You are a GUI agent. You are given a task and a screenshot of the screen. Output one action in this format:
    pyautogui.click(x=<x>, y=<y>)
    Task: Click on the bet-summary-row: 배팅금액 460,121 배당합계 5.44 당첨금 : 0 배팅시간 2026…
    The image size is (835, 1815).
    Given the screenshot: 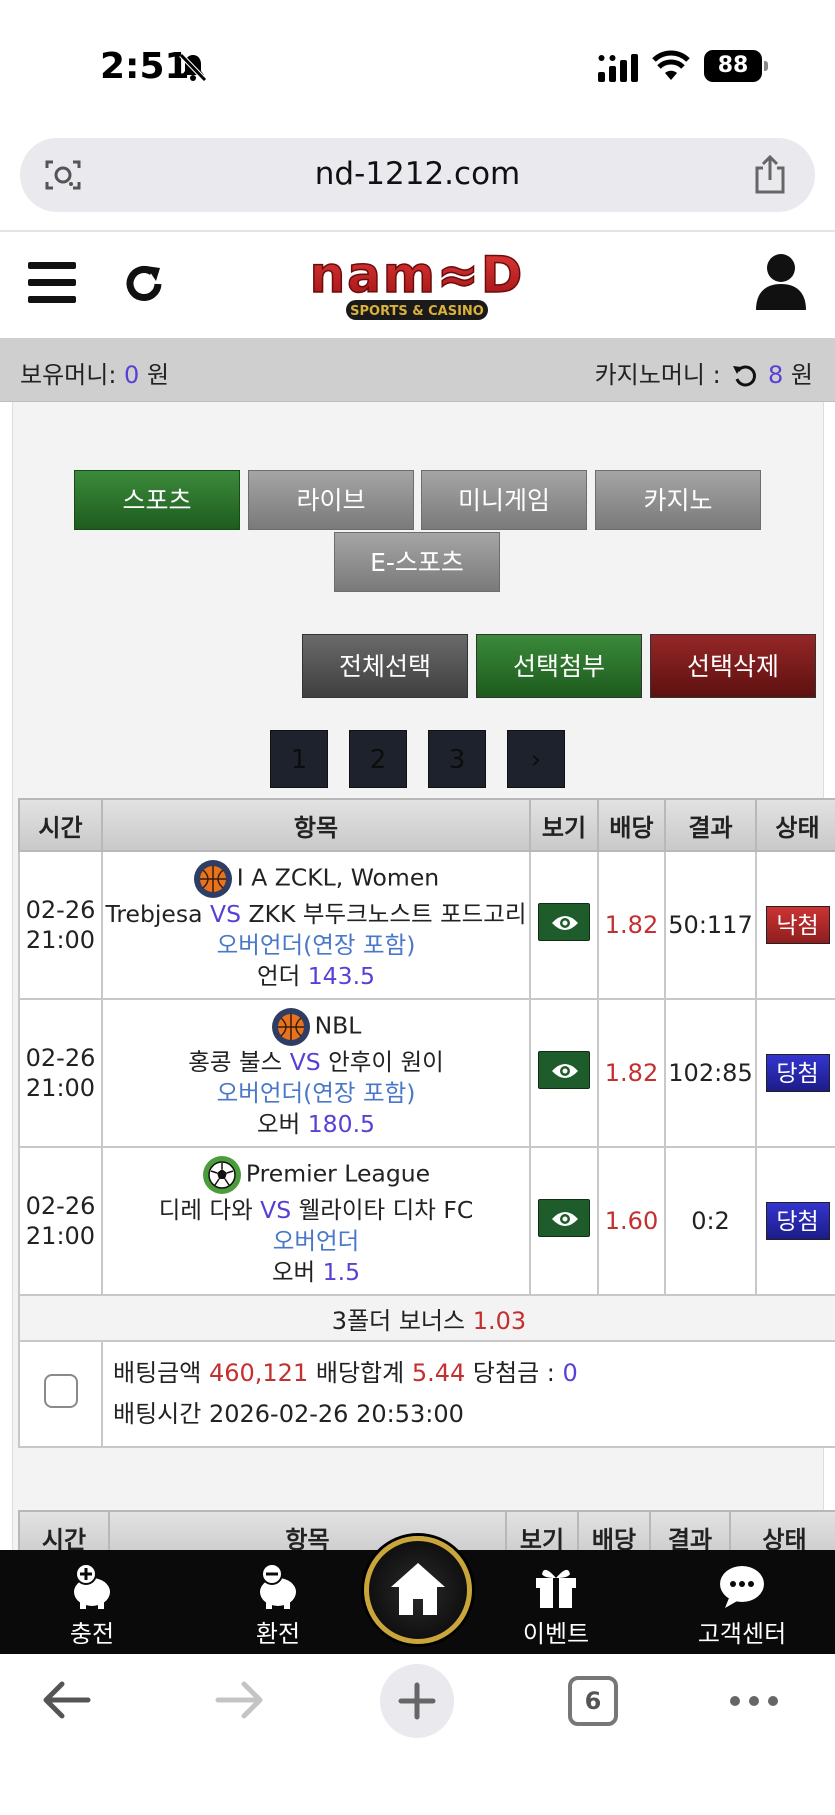 What is the action you would take?
    pyautogui.click(x=426, y=1394)
    